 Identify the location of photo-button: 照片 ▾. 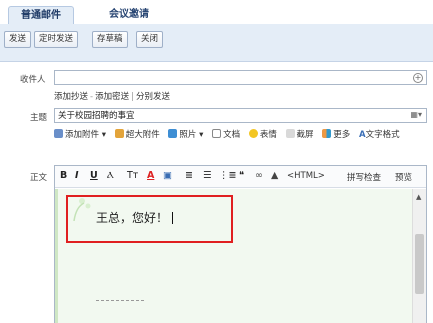
(185, 135).